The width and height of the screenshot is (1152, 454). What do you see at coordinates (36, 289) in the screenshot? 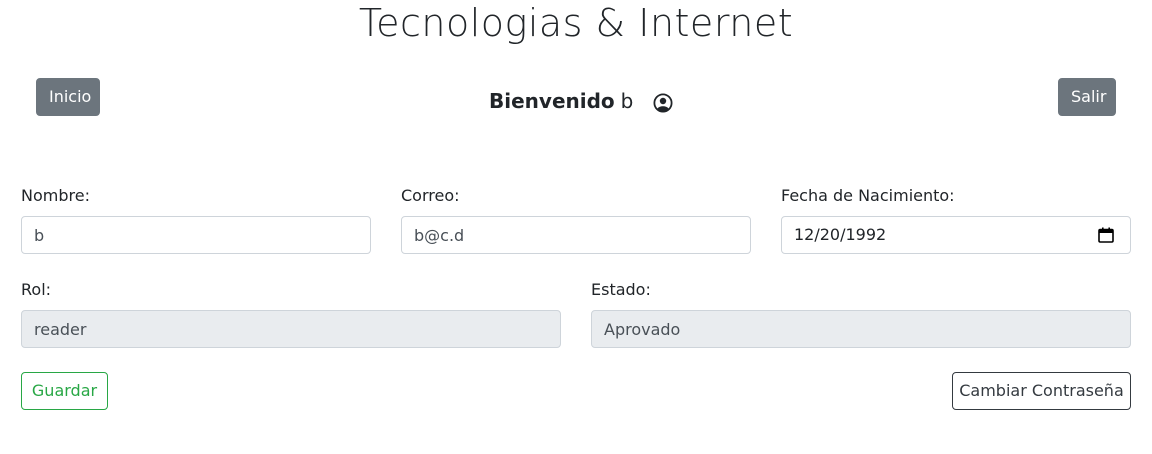
I see `role-label: Rol:` at bounding box center [36, 289].